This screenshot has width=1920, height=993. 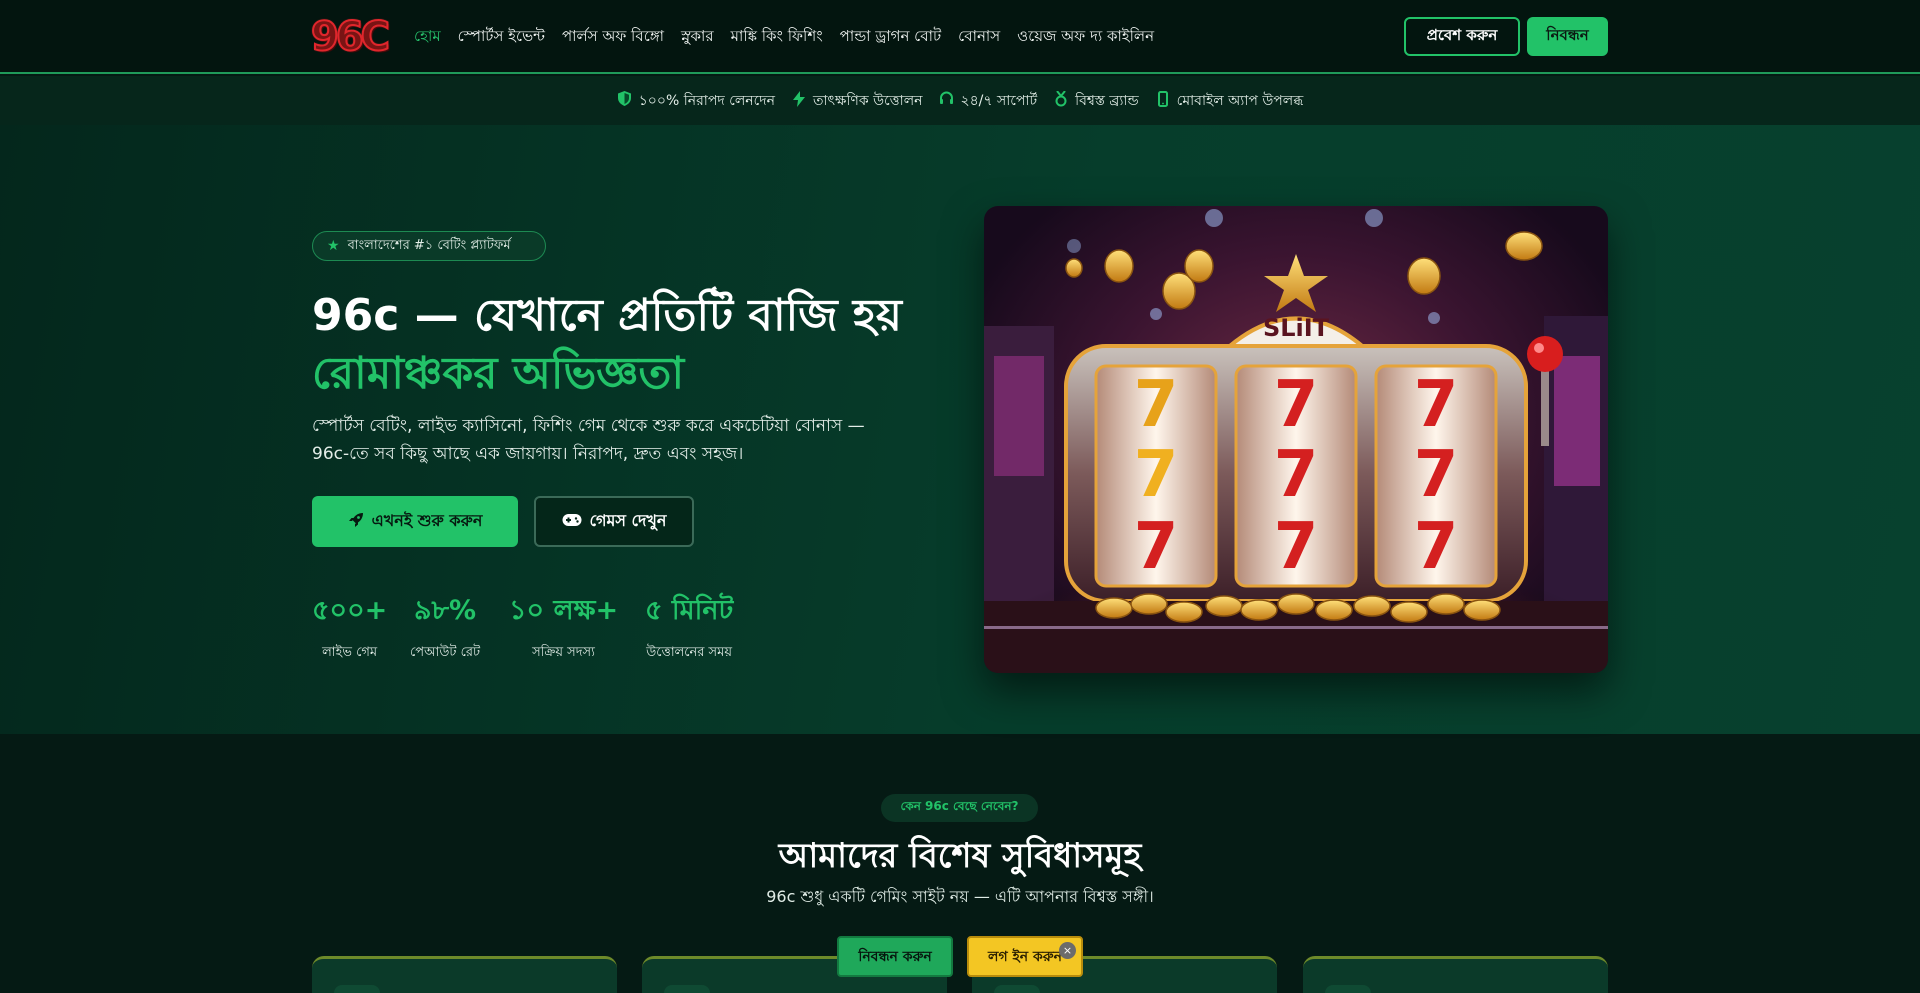 I want to click on why-choose-badge: কেন 96c বেছে নেবেন?, so click(x=959, y=808).